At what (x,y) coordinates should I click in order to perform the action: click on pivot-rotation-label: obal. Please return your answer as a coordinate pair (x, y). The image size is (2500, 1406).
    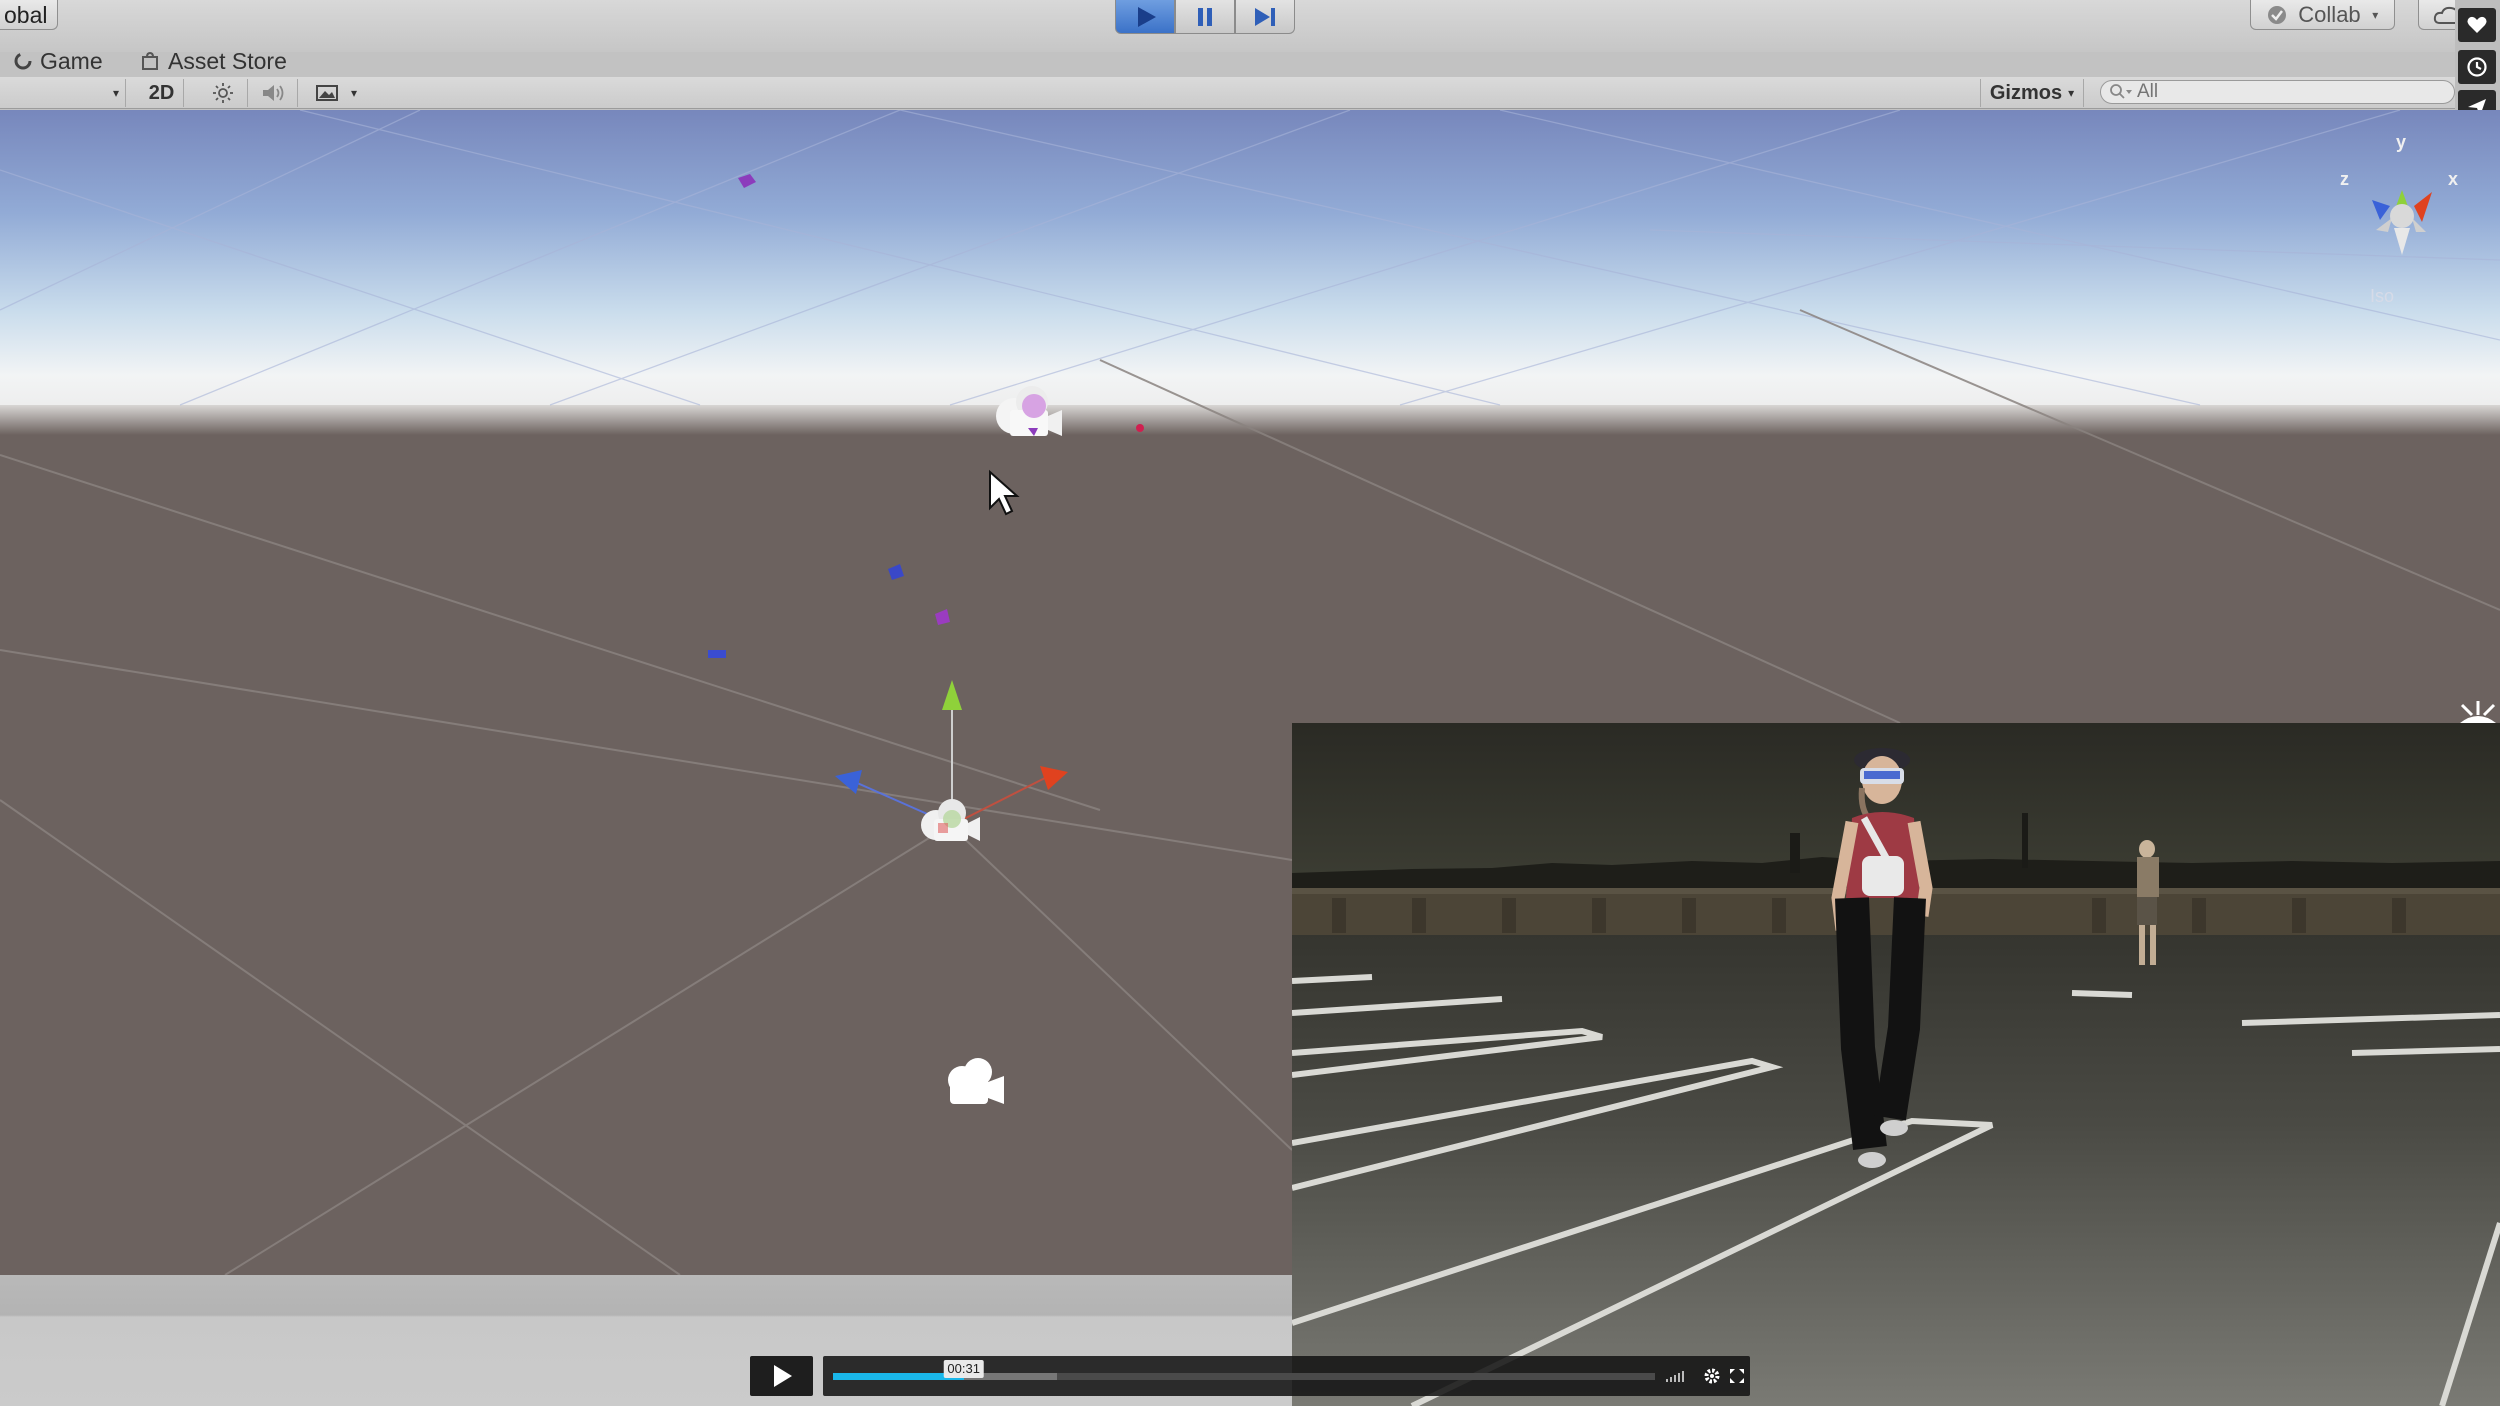
    Looking at the image, I should click on (26, 14).